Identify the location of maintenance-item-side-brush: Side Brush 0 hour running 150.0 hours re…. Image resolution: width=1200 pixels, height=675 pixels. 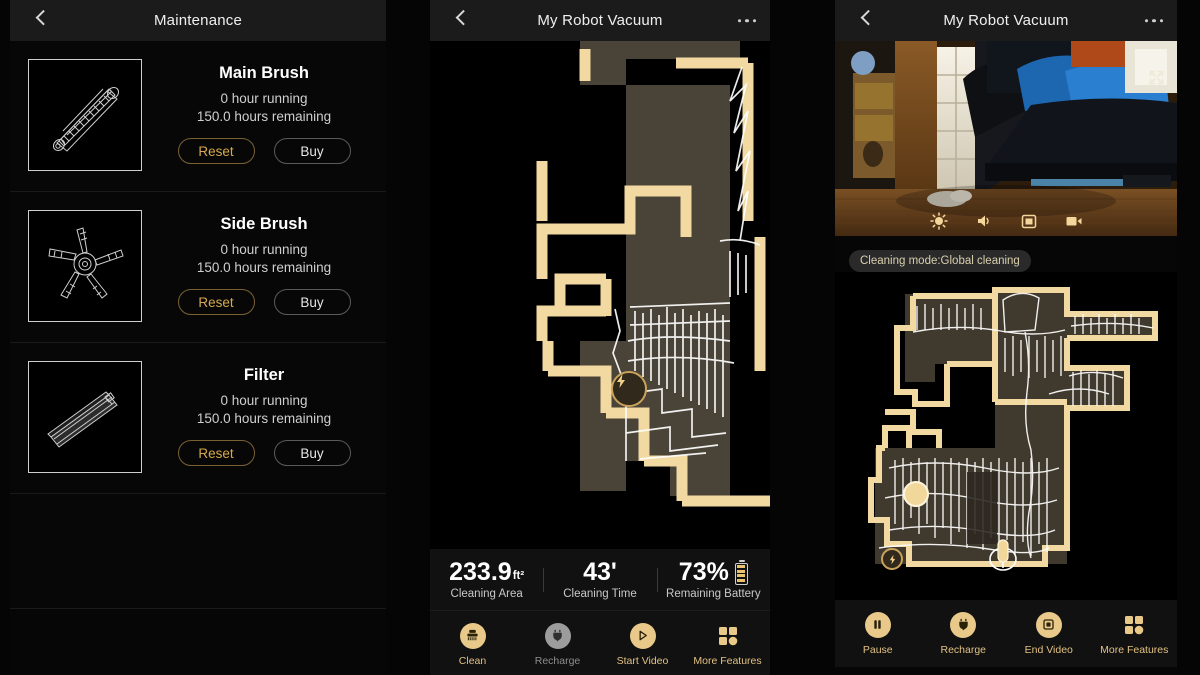
(198, 267).